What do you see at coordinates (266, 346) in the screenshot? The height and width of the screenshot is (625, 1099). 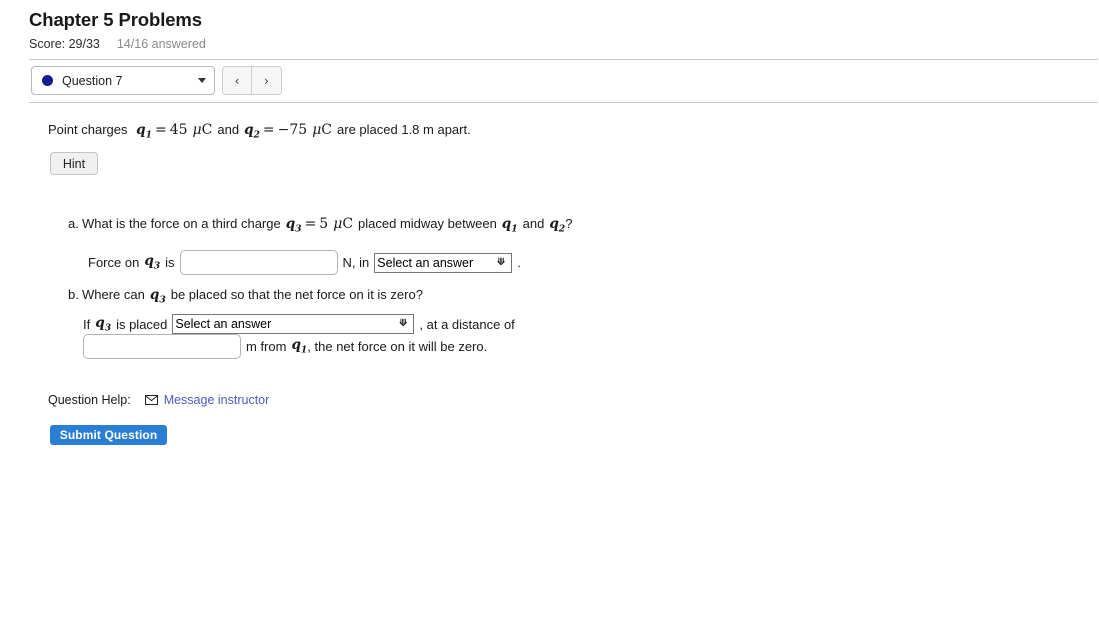 I see `part-b-m-from: m from` at bounding box center [266, 346].